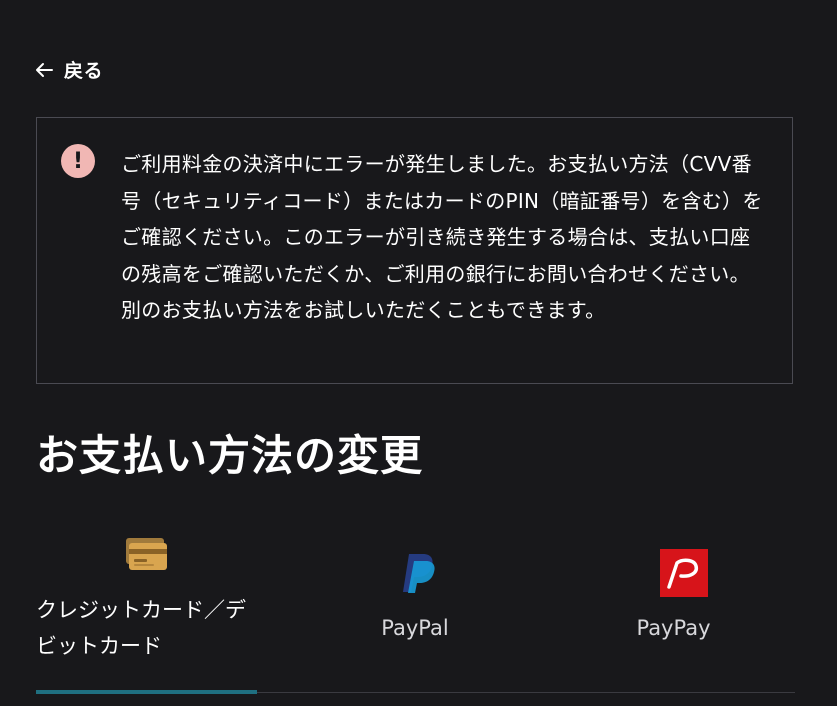 The image size is (837, 706). I want to click on paypay-icon, so click(684, 573).